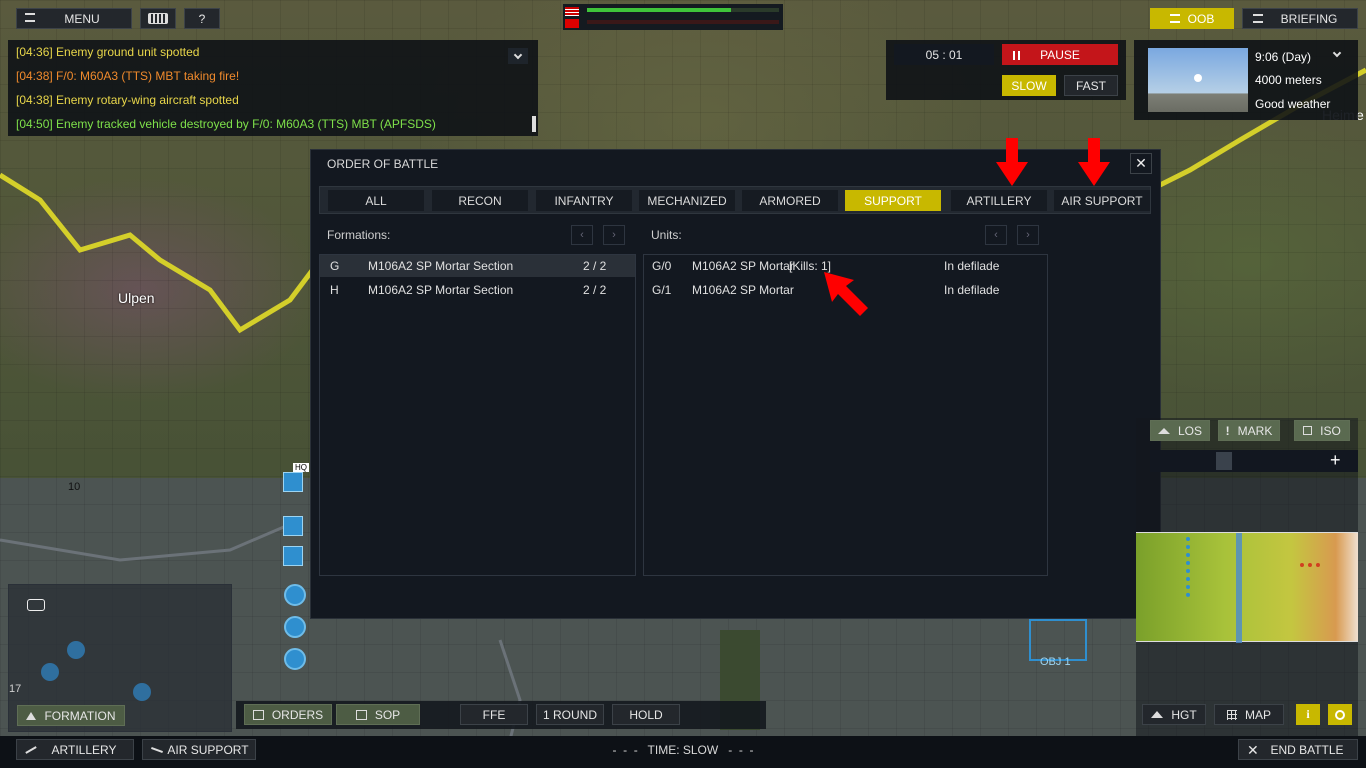 The image size is (1366, 768). I want to click on los-button: LOS, so click(1180, 430).